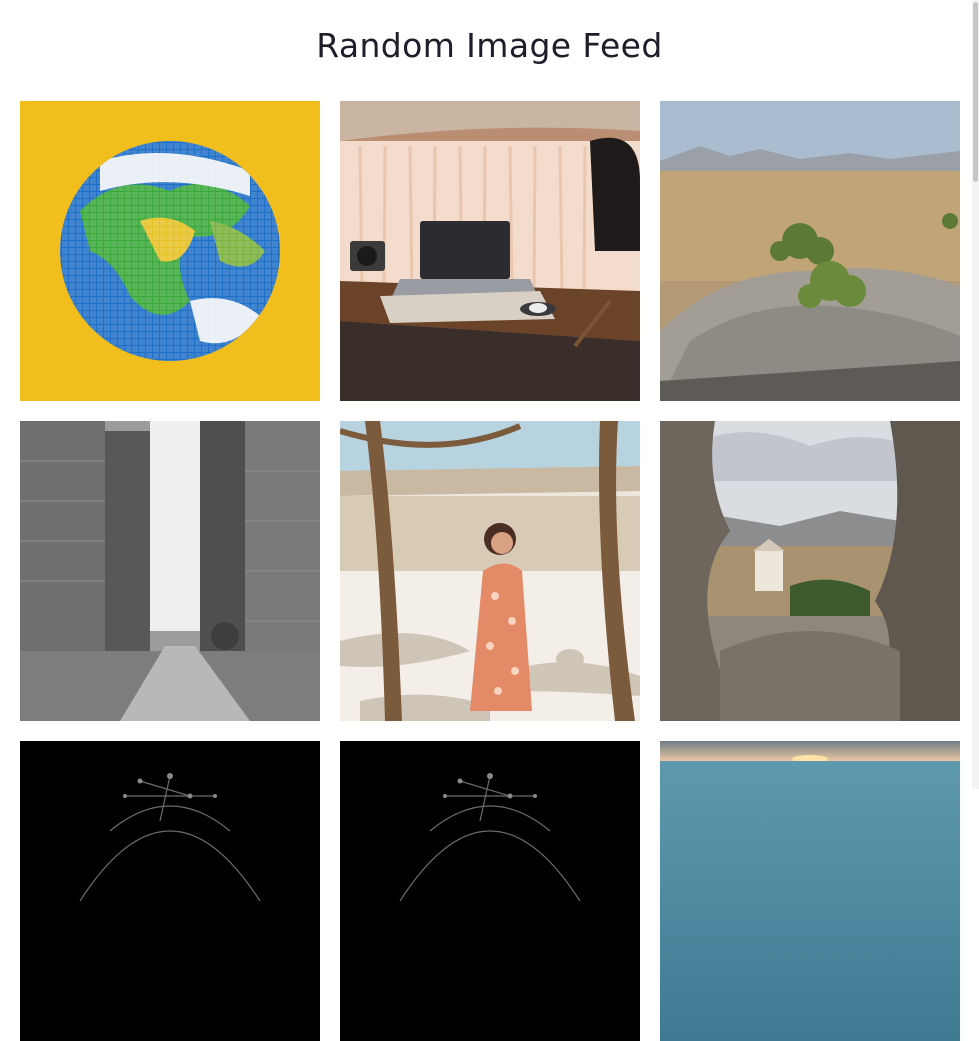 The height and width of the screenshot is (1041, 979). I want to click on feed-image-globe, so click(170, 251).